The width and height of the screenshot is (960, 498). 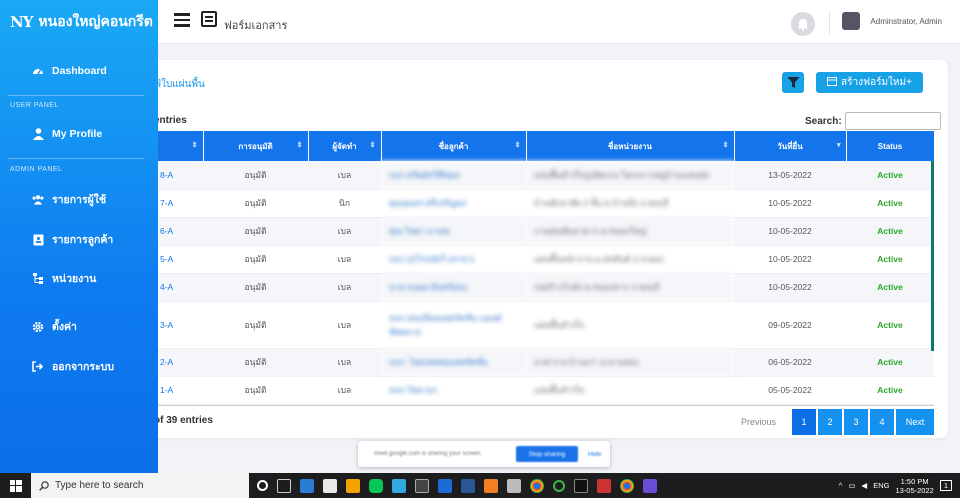 What do you see at coordinates (445, 485) in the screenshot?
I see `app-icon` at bounding box center [445, 485].